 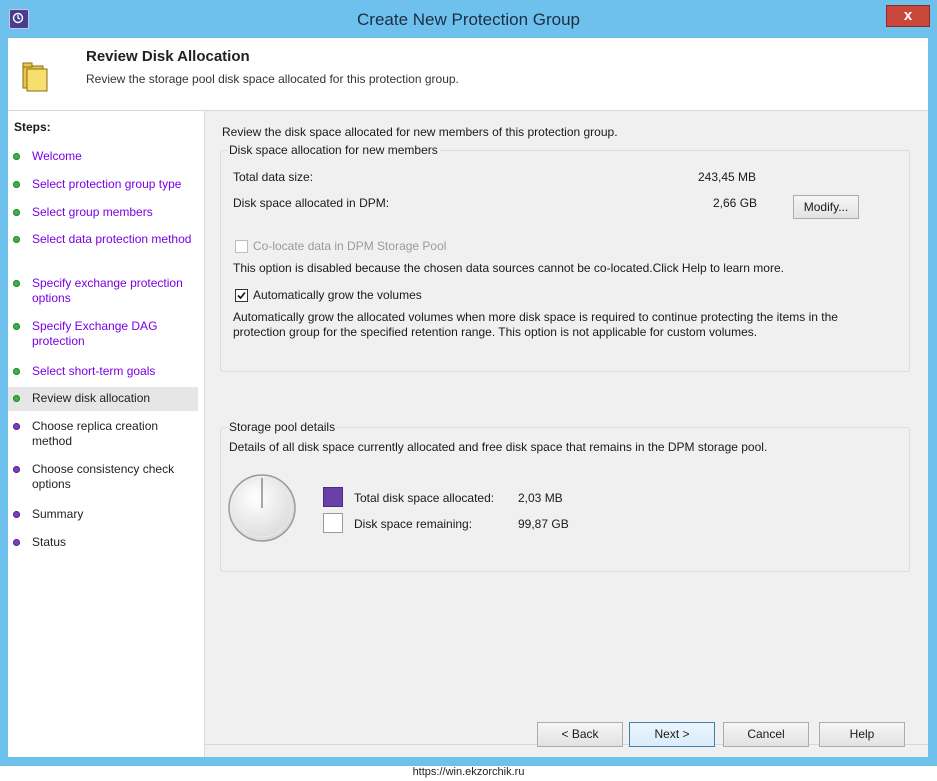 What do you see at coordinates (103, 515) in the screenshot?
I see `step-summary: Summary` at bounding box center [103, 515].